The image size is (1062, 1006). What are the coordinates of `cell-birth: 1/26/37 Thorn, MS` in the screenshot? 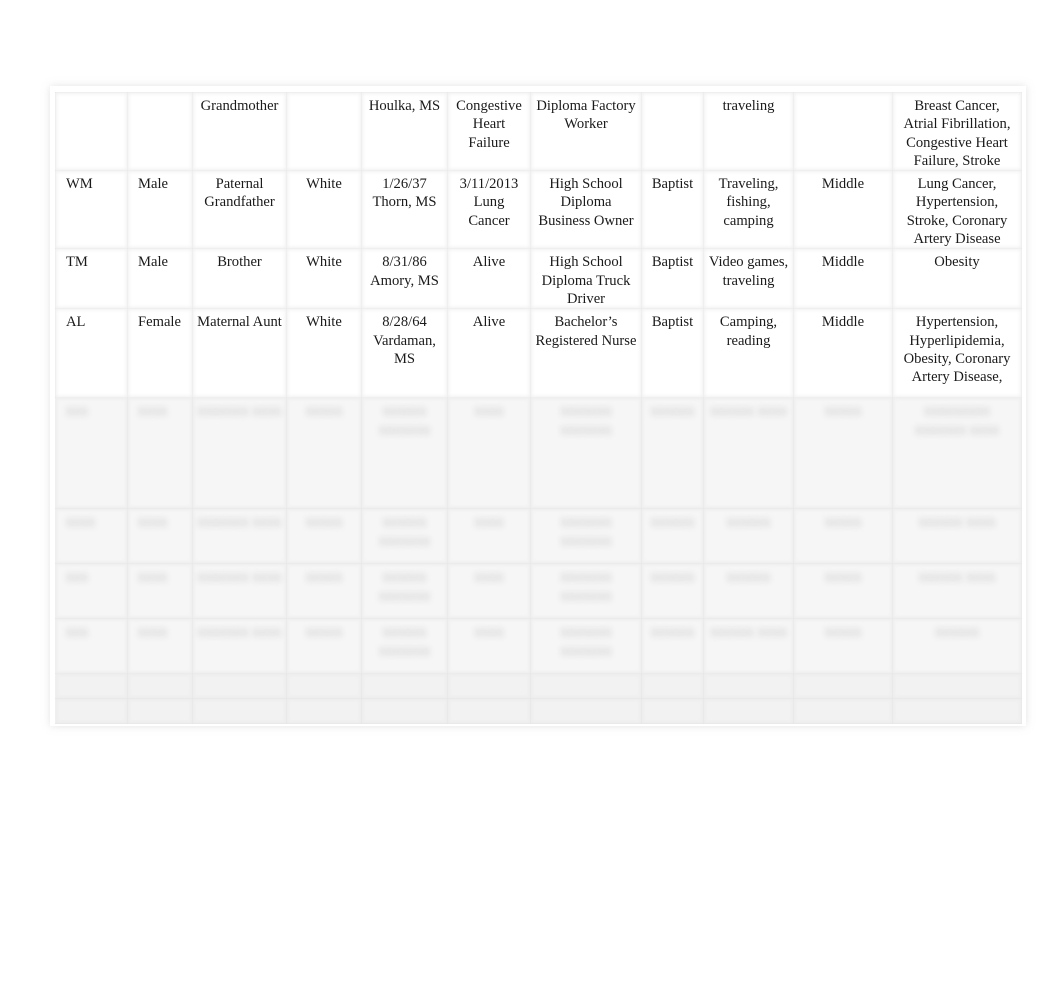 It's located at (404, 210).